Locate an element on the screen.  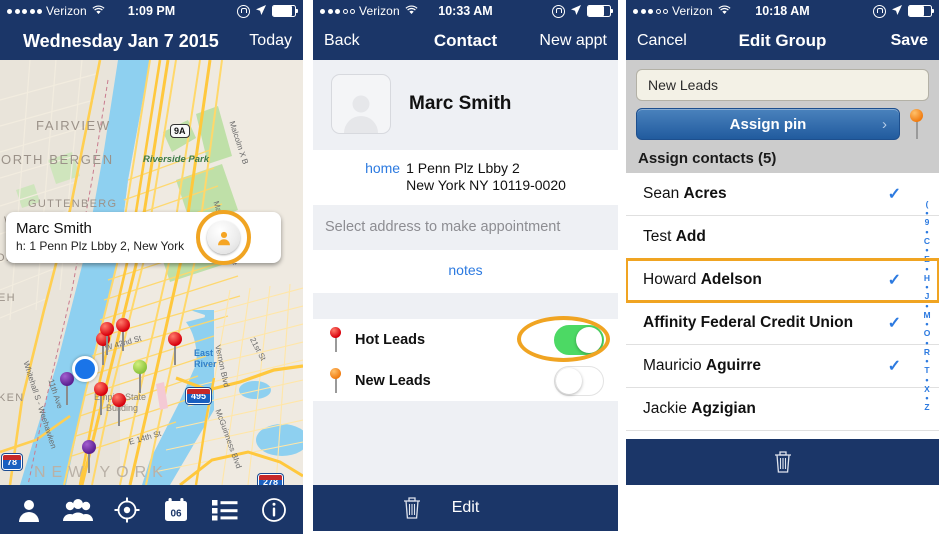
sidebar-item-groups is located at coordinates (78, 510).